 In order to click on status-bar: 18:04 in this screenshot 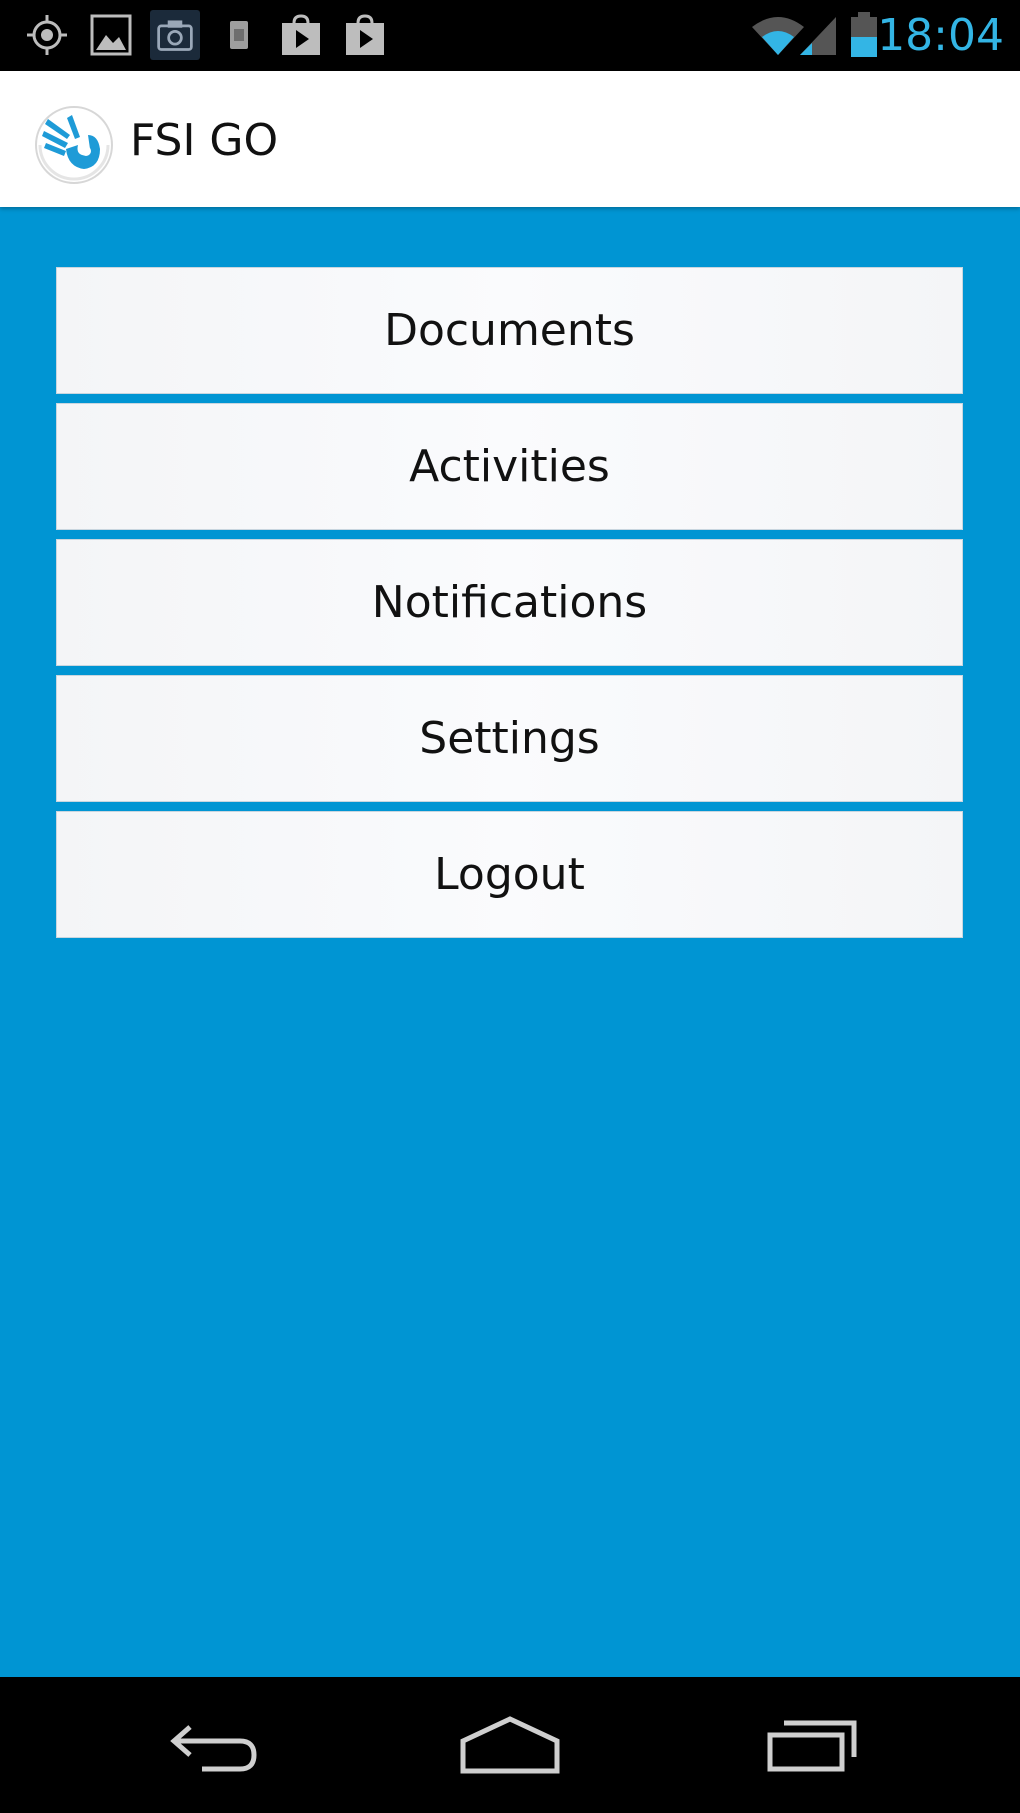, I will do `click(510, 35)`.